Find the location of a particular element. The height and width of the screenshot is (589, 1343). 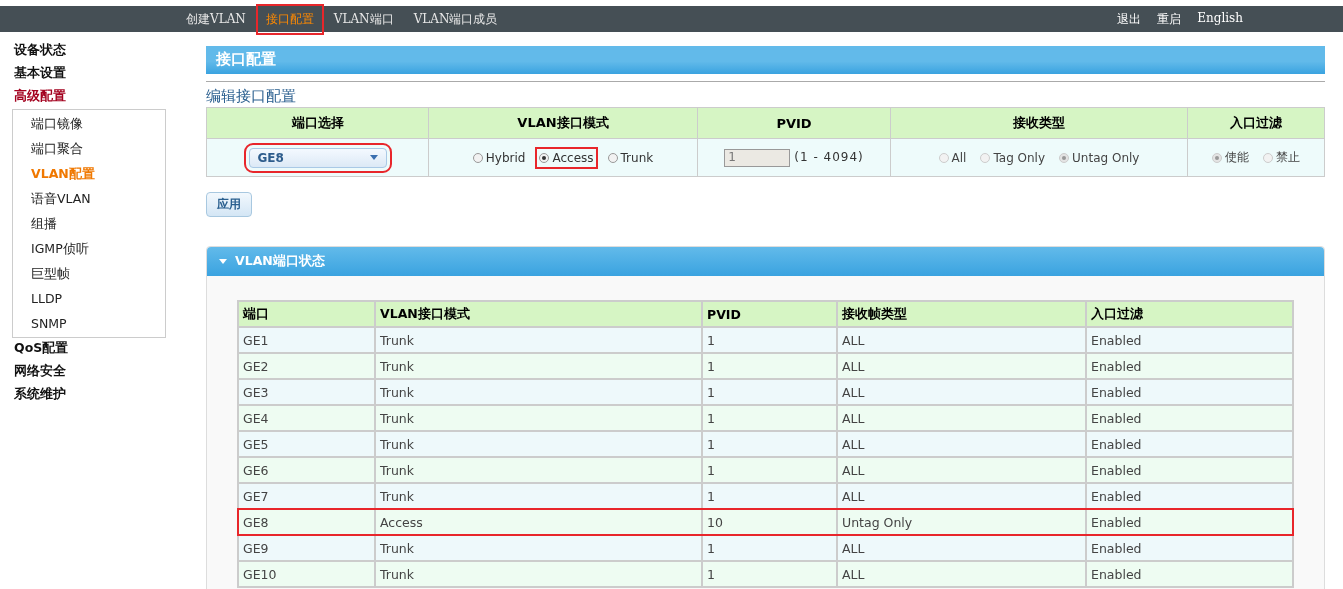

sidebar-item: 设备状态 is located at coordinates (83, 51).